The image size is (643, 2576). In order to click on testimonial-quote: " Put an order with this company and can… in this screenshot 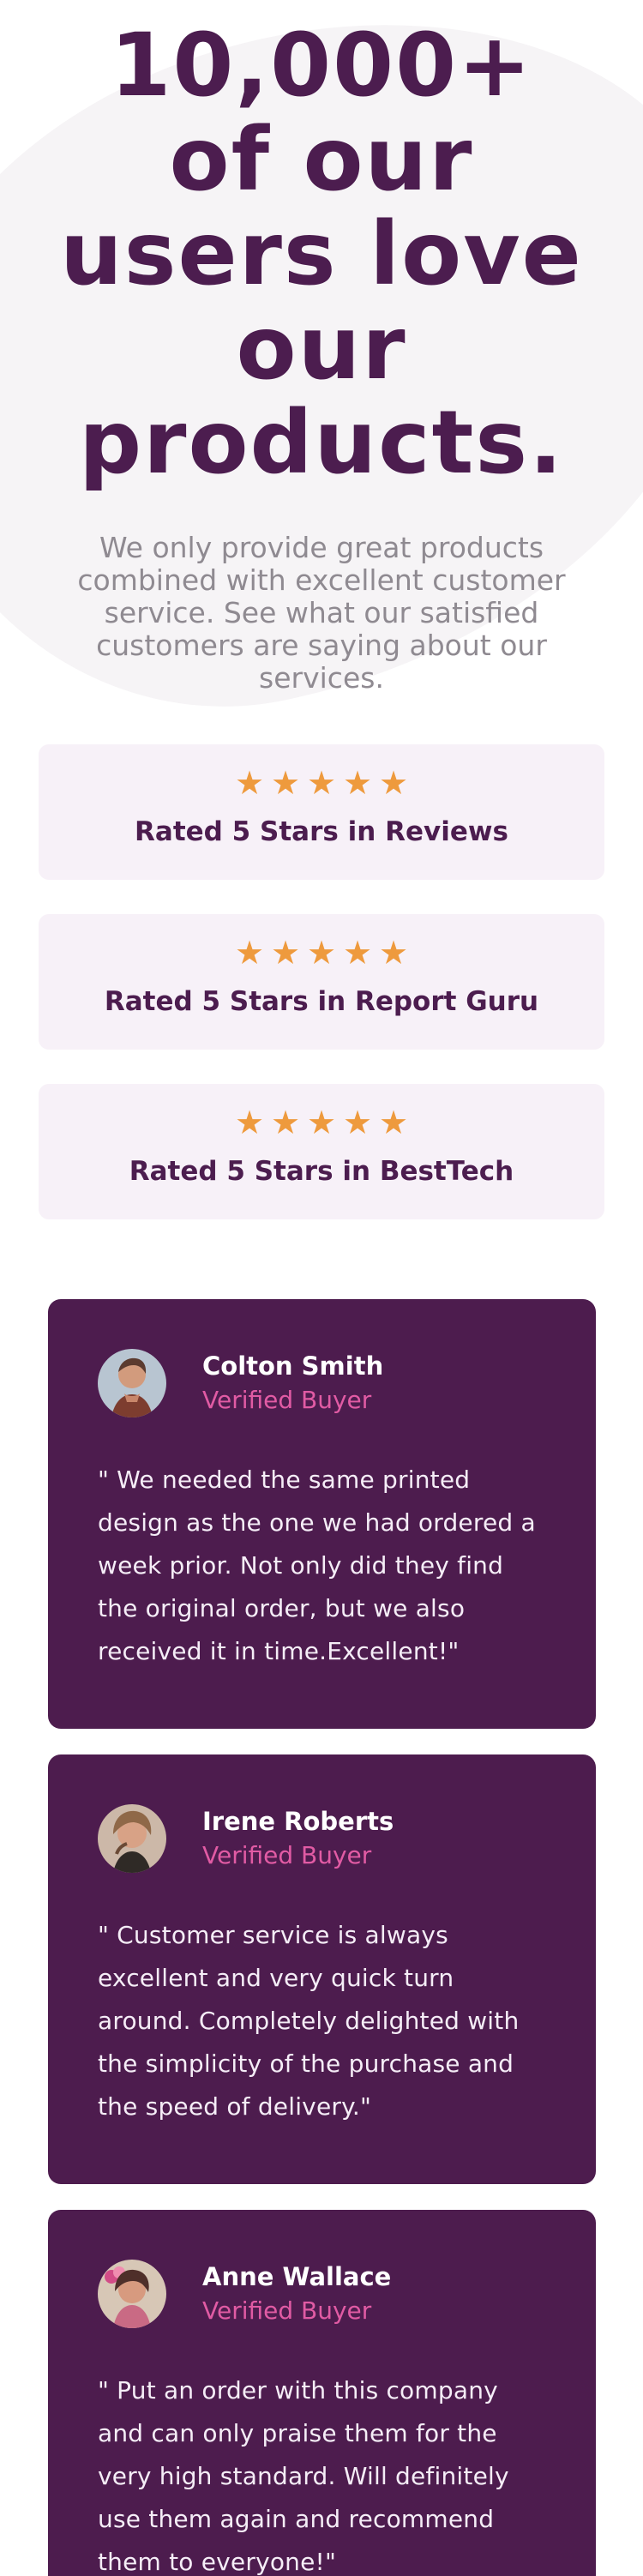, I will do `click(303, 2476)`.